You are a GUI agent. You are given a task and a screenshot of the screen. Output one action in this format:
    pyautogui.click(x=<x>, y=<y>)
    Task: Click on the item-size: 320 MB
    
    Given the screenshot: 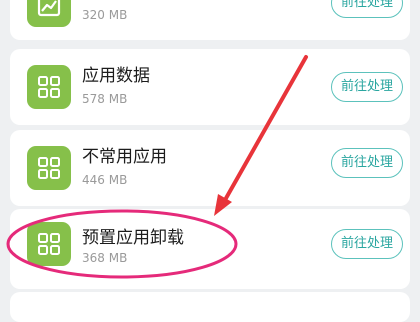 What is the action you would take?
    pyautogui.click(x=105, y=15)
    